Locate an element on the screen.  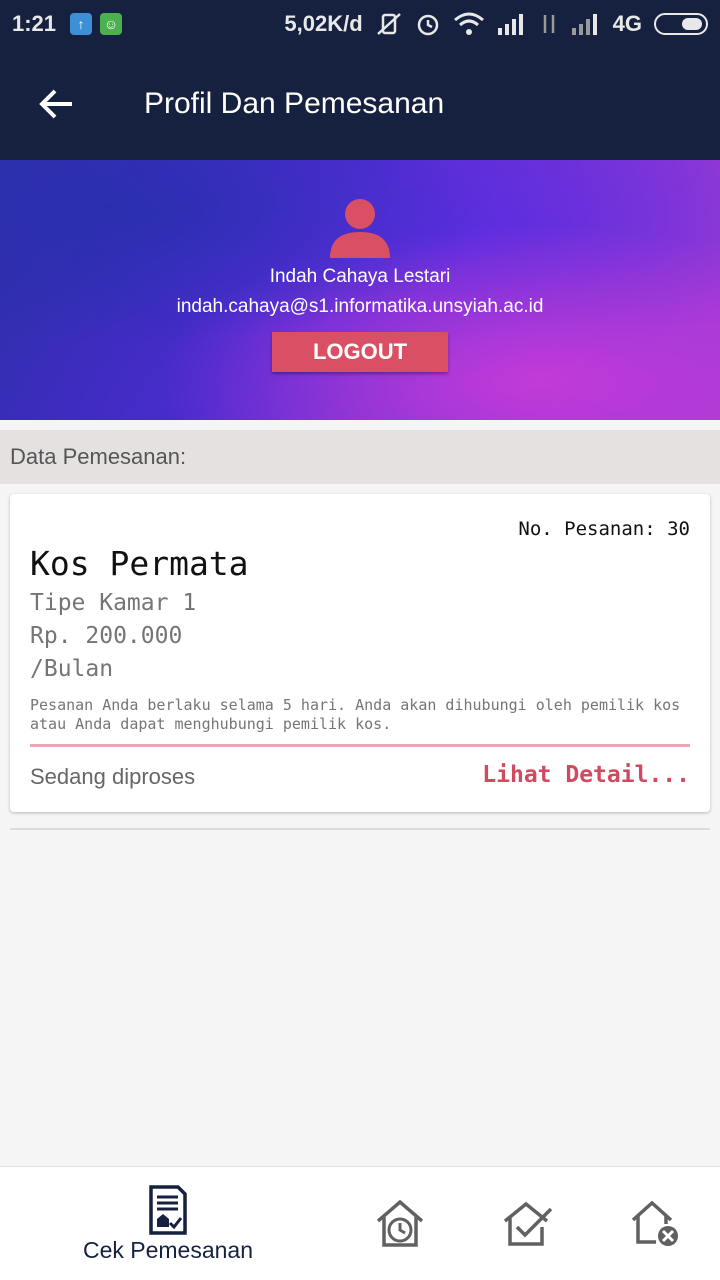
nav-item-history is located at coordinates (400, 1223).